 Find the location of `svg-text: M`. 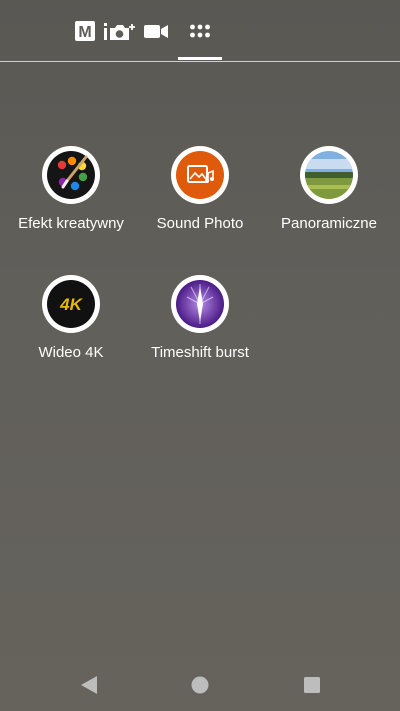

svg-text: M is located at coordinates (84, 32).